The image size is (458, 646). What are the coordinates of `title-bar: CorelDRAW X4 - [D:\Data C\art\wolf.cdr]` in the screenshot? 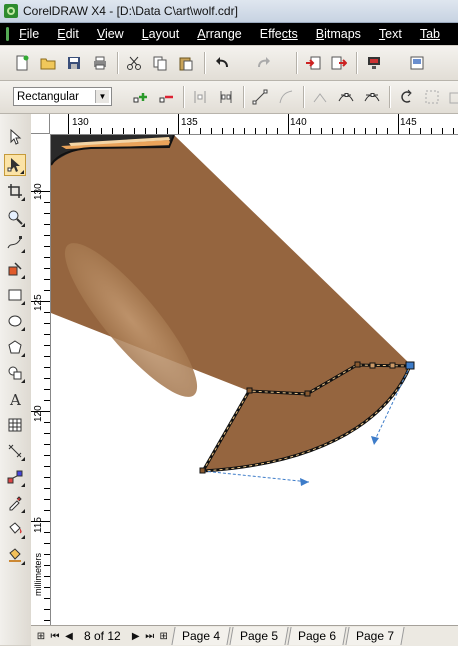 It's located at (229, 11).